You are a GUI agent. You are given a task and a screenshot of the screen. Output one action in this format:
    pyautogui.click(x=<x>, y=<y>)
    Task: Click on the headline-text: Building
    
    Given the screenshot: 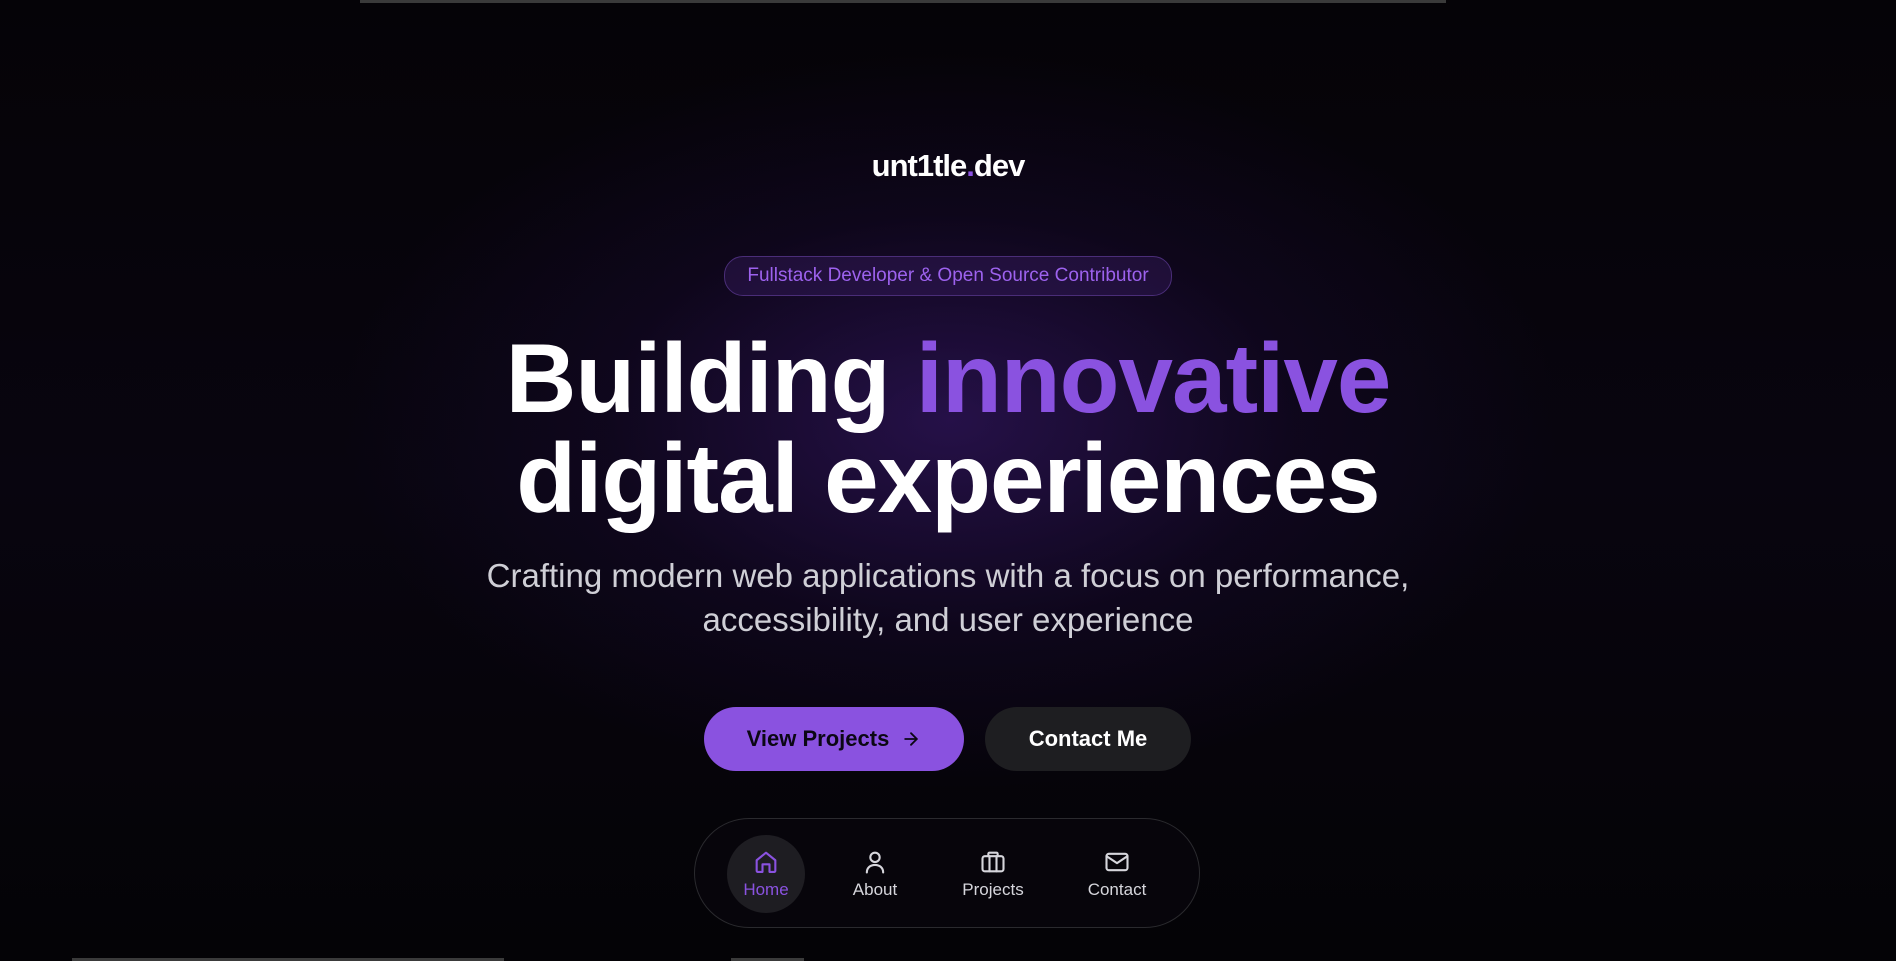 What is the action you would take?
    pyautogui.click(x=698, y=378)
    